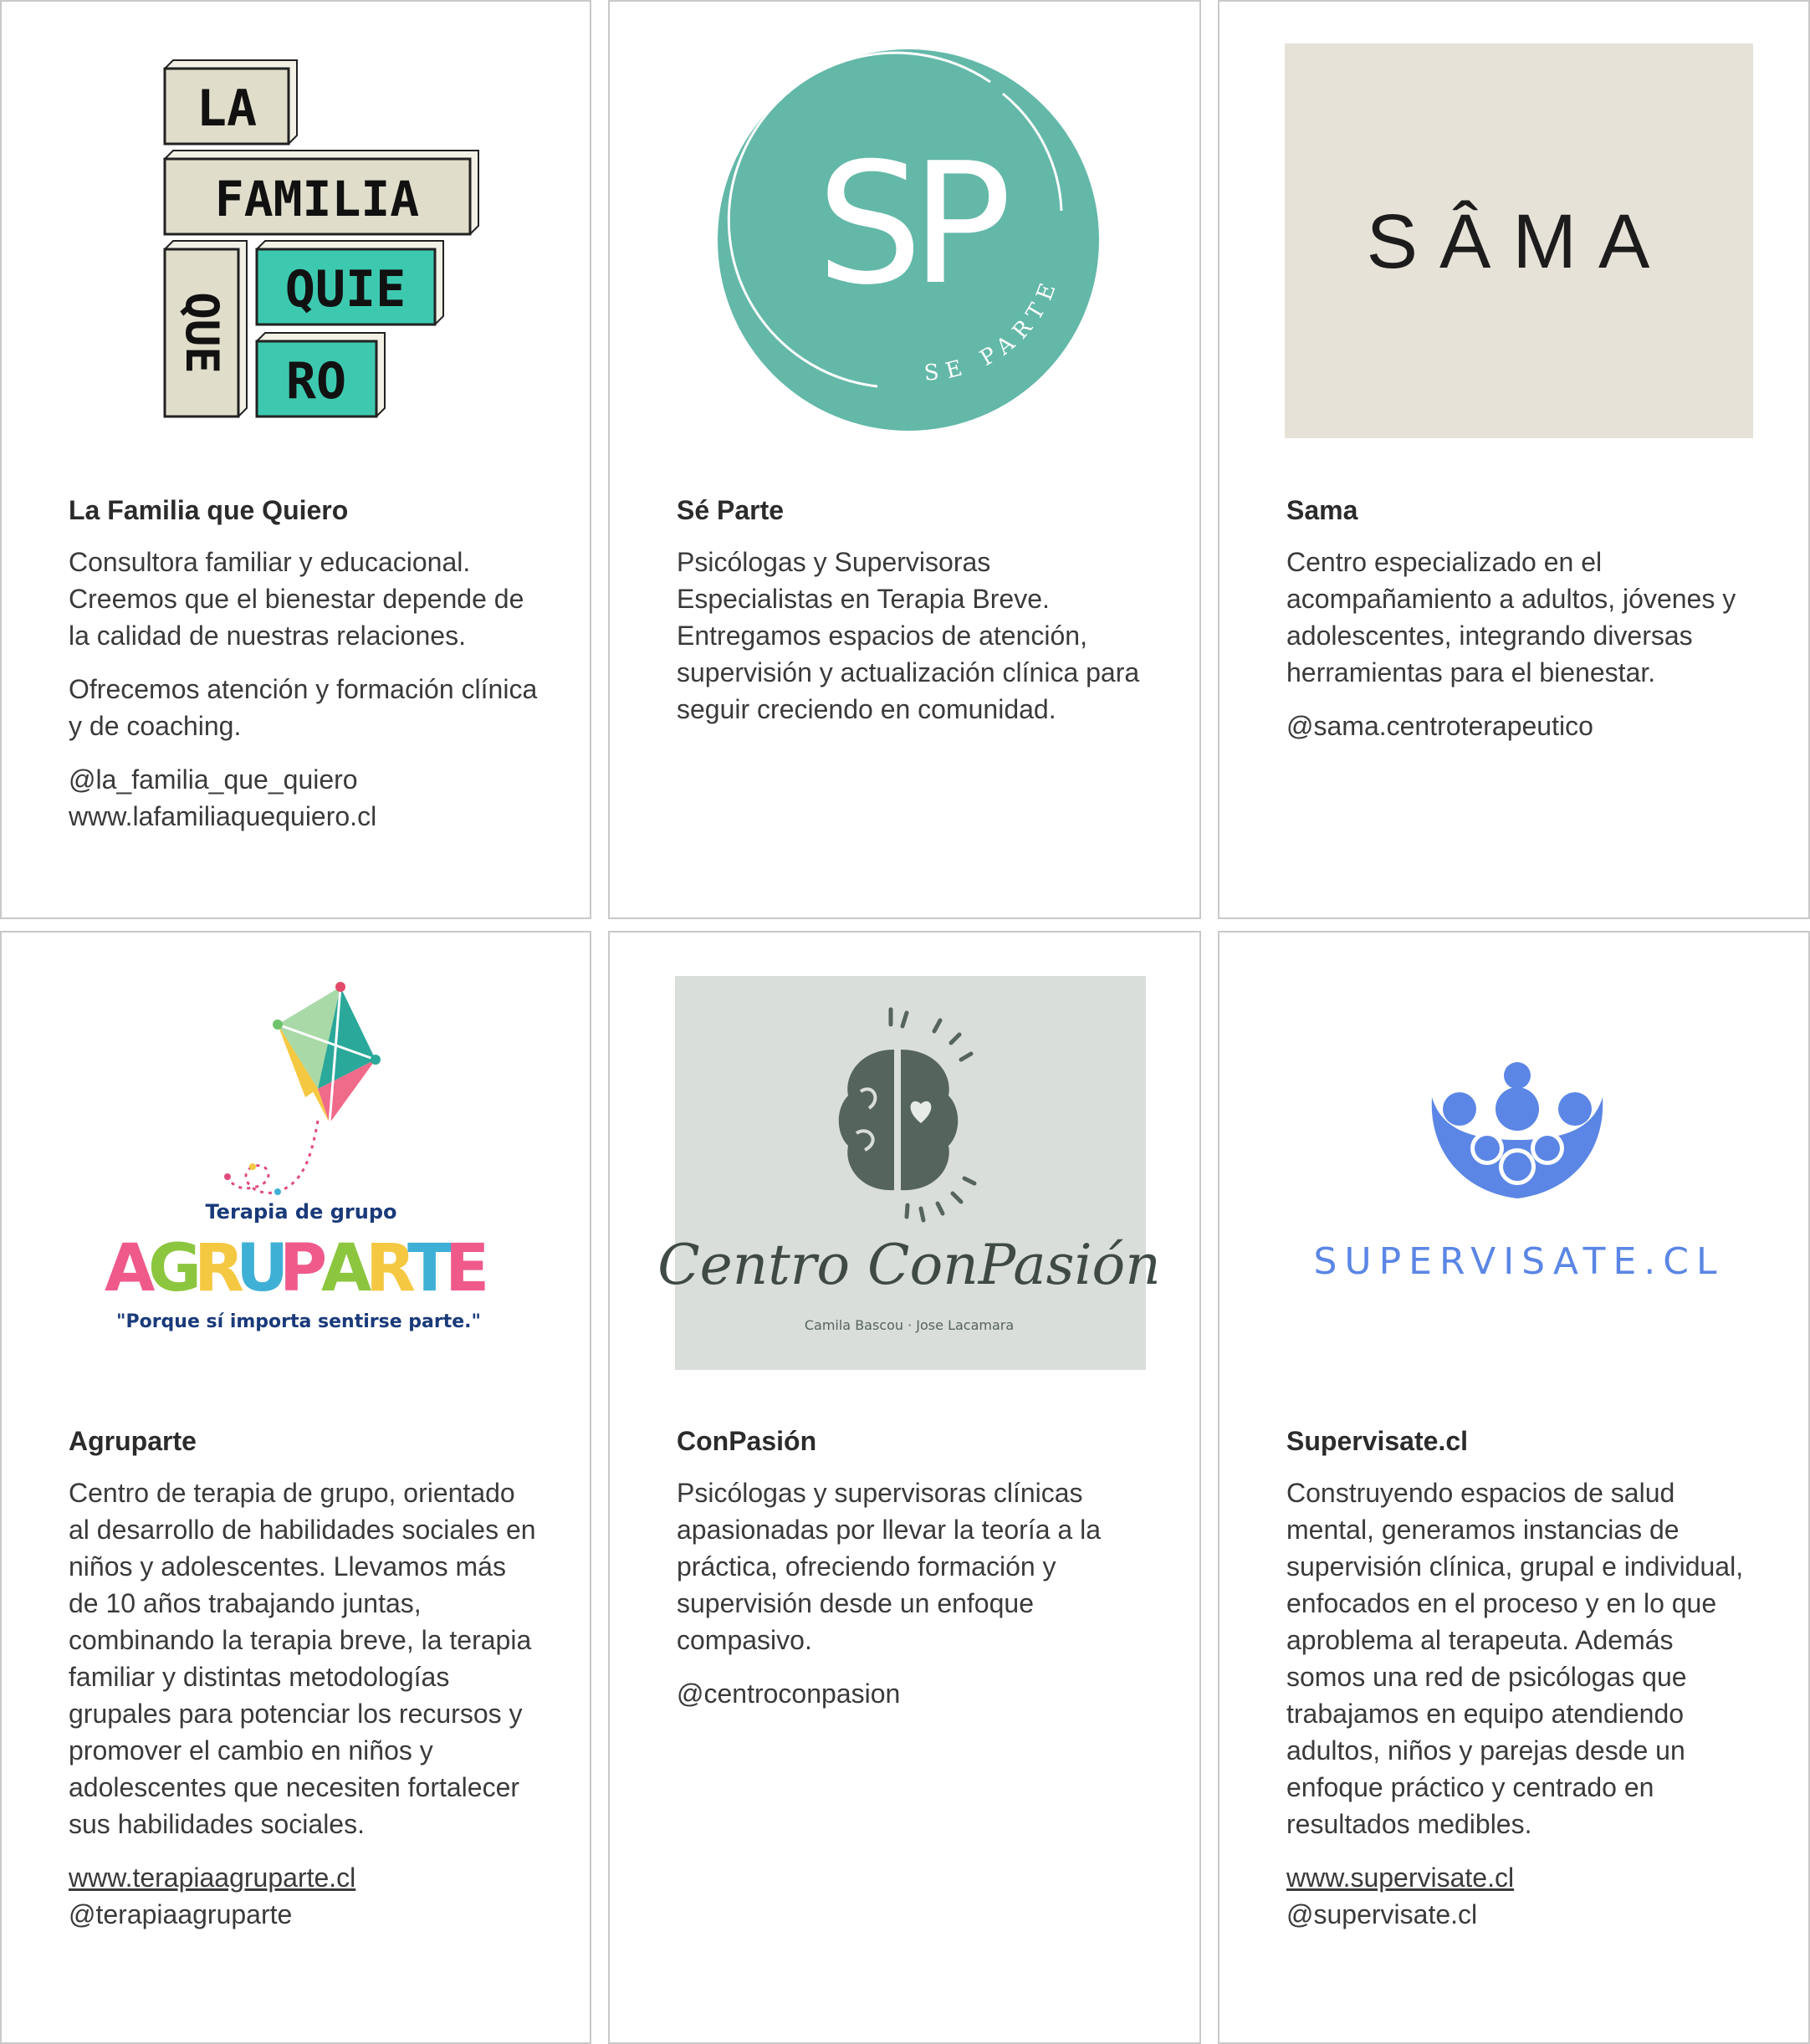 Image resolution: width=1810 pixels, height=2044 pixels. I want to click on people-group-icon, so click(1517, 1130).